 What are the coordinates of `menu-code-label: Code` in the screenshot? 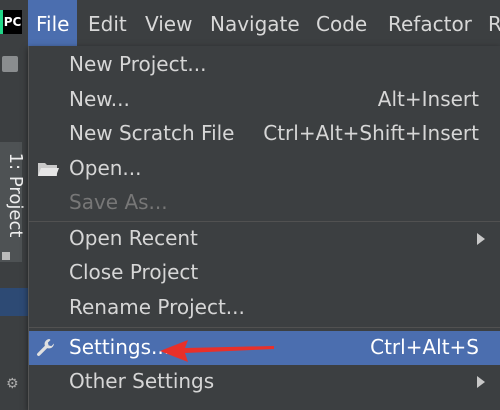 It's located at (342, 24).